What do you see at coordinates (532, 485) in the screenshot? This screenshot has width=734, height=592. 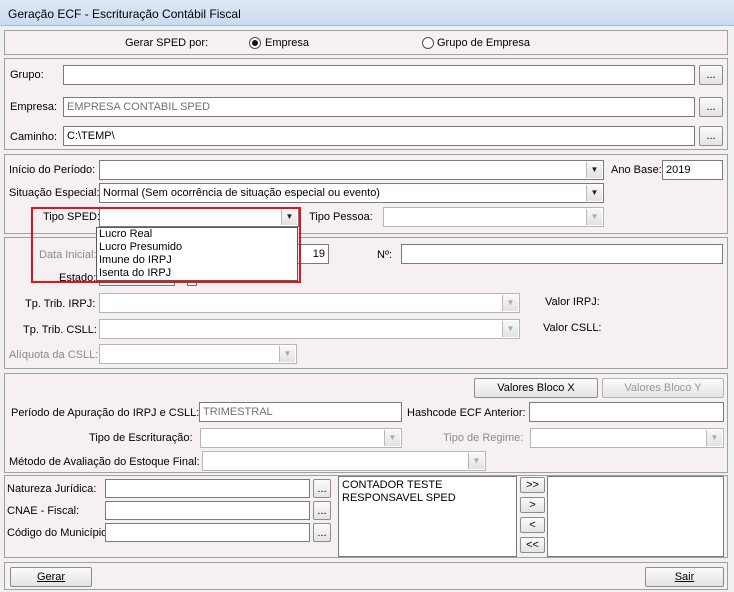 I see `move-all-right-button: >>` at bounding box center [532, 485].